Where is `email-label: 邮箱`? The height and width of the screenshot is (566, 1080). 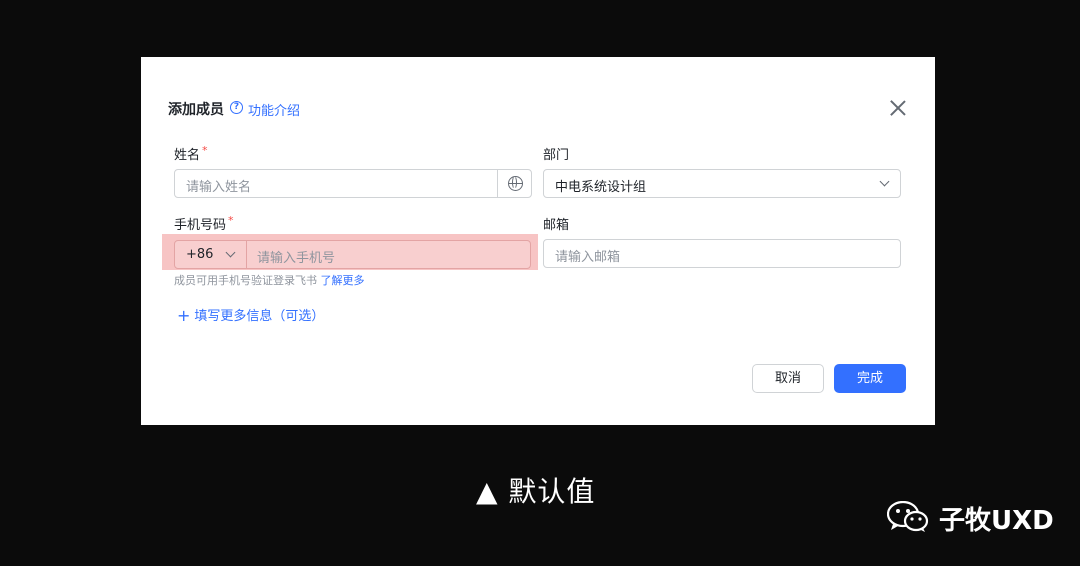
email-label: 邮箱 is located at coordinates (556, 225).